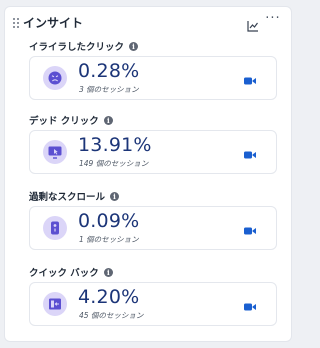 The height and width of the screenshot is (348, 320). I want to click on session-count: 45 個のセッション, so click(111, 315).